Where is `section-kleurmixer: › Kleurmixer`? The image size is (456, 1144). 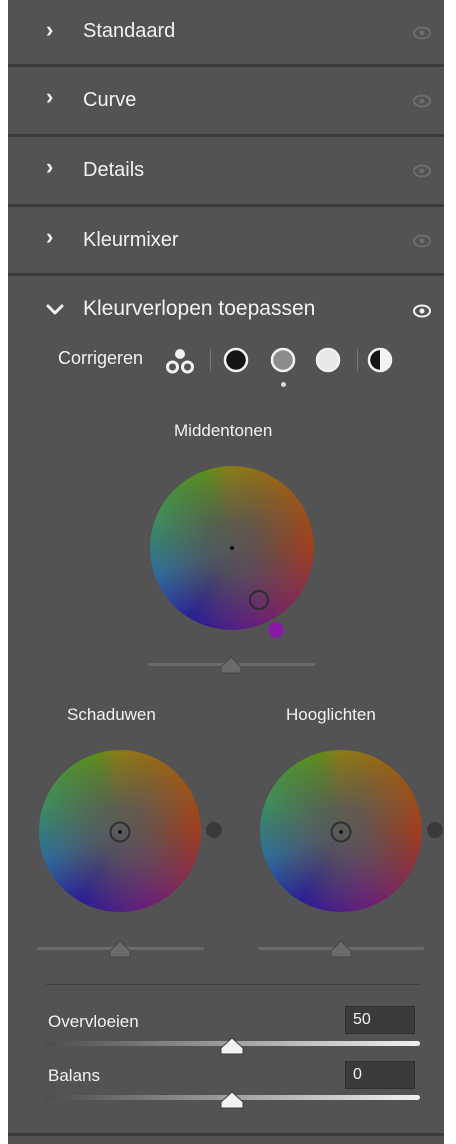 section-kleurmixer: › Kleurmixer is located at coordinates (226, 240).